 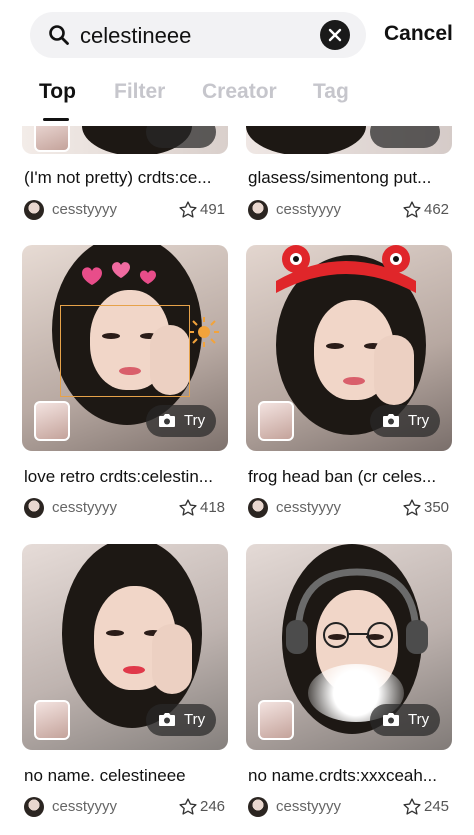 I want to click on retro-frame, so click(x=125, y=351).